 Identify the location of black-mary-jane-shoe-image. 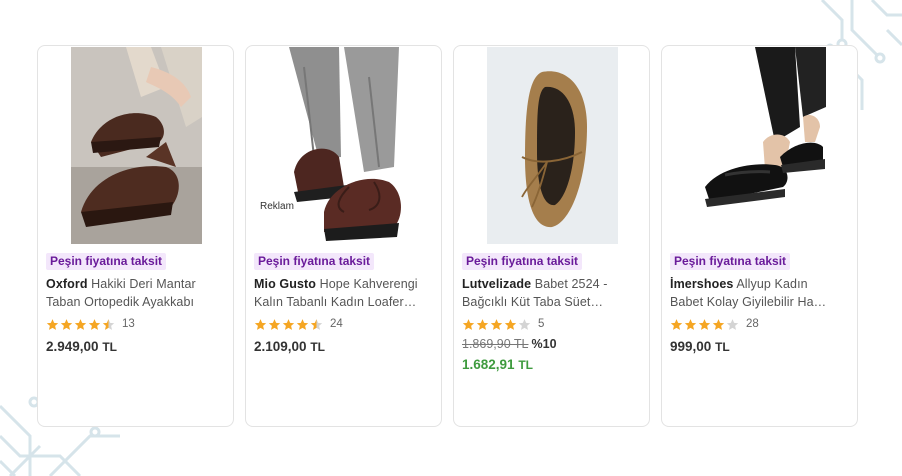
(760, 145).